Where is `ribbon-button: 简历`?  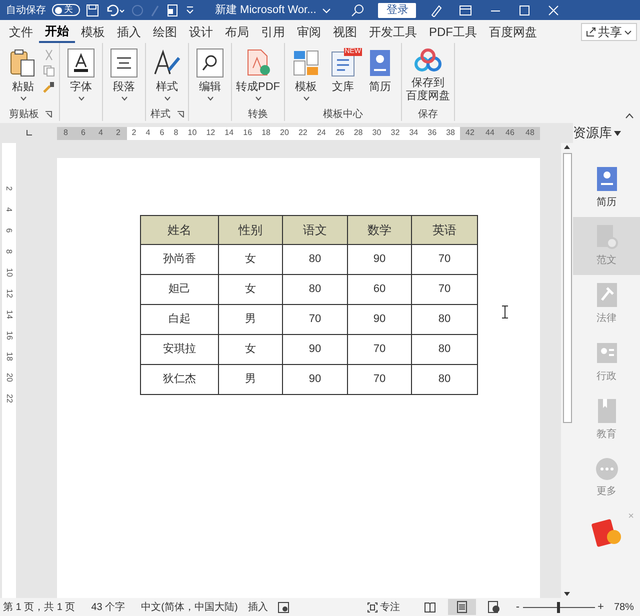 ribbon-button: 简历 is located at coordinates (380, 71).